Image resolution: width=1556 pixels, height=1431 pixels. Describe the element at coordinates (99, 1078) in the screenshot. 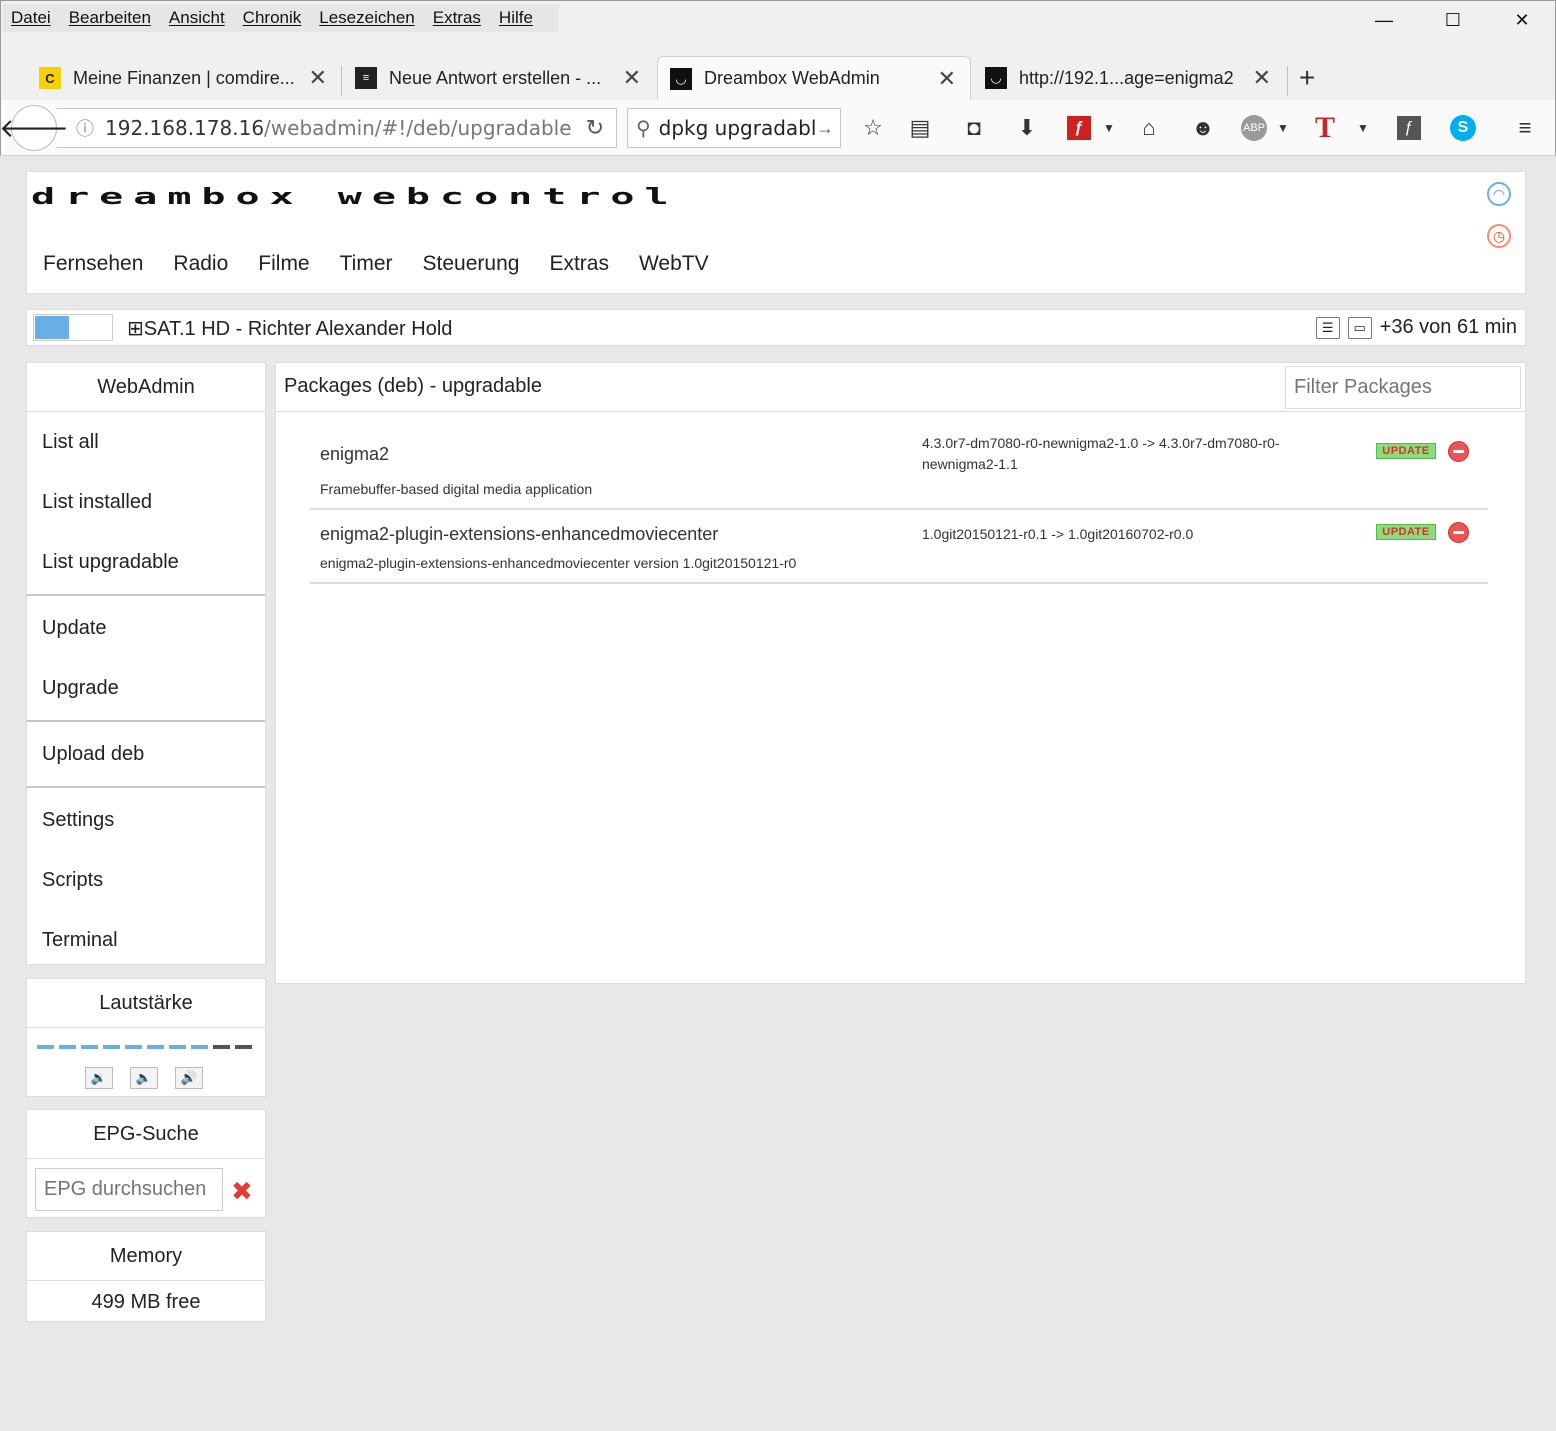

I see `volume-down-icon: 🔉` at that location.